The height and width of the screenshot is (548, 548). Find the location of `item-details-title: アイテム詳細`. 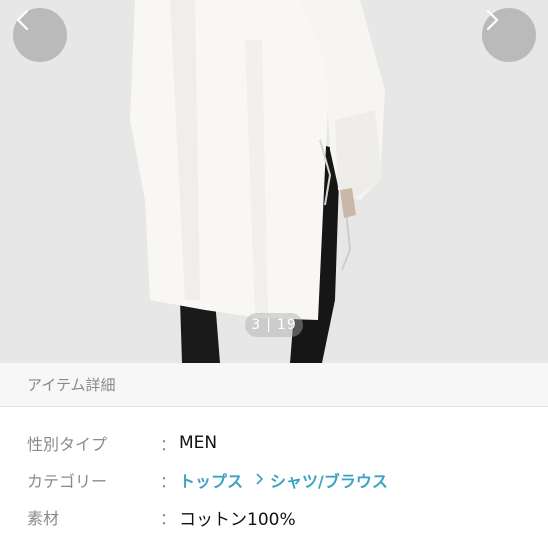

item-details-title: アイテム詳細 is located at coordinates (71, 385).